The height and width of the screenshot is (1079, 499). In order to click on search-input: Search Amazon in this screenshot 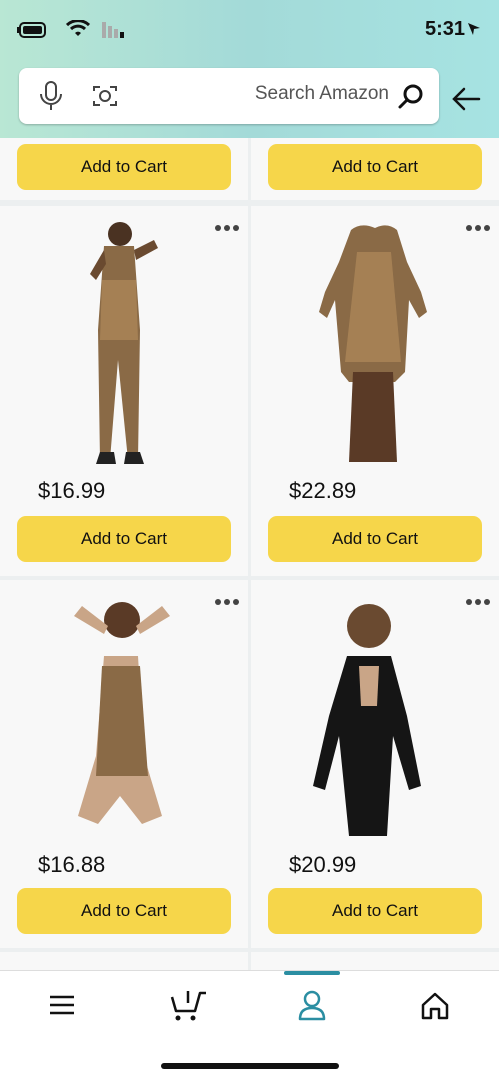, I will do `click(322, 94)`.